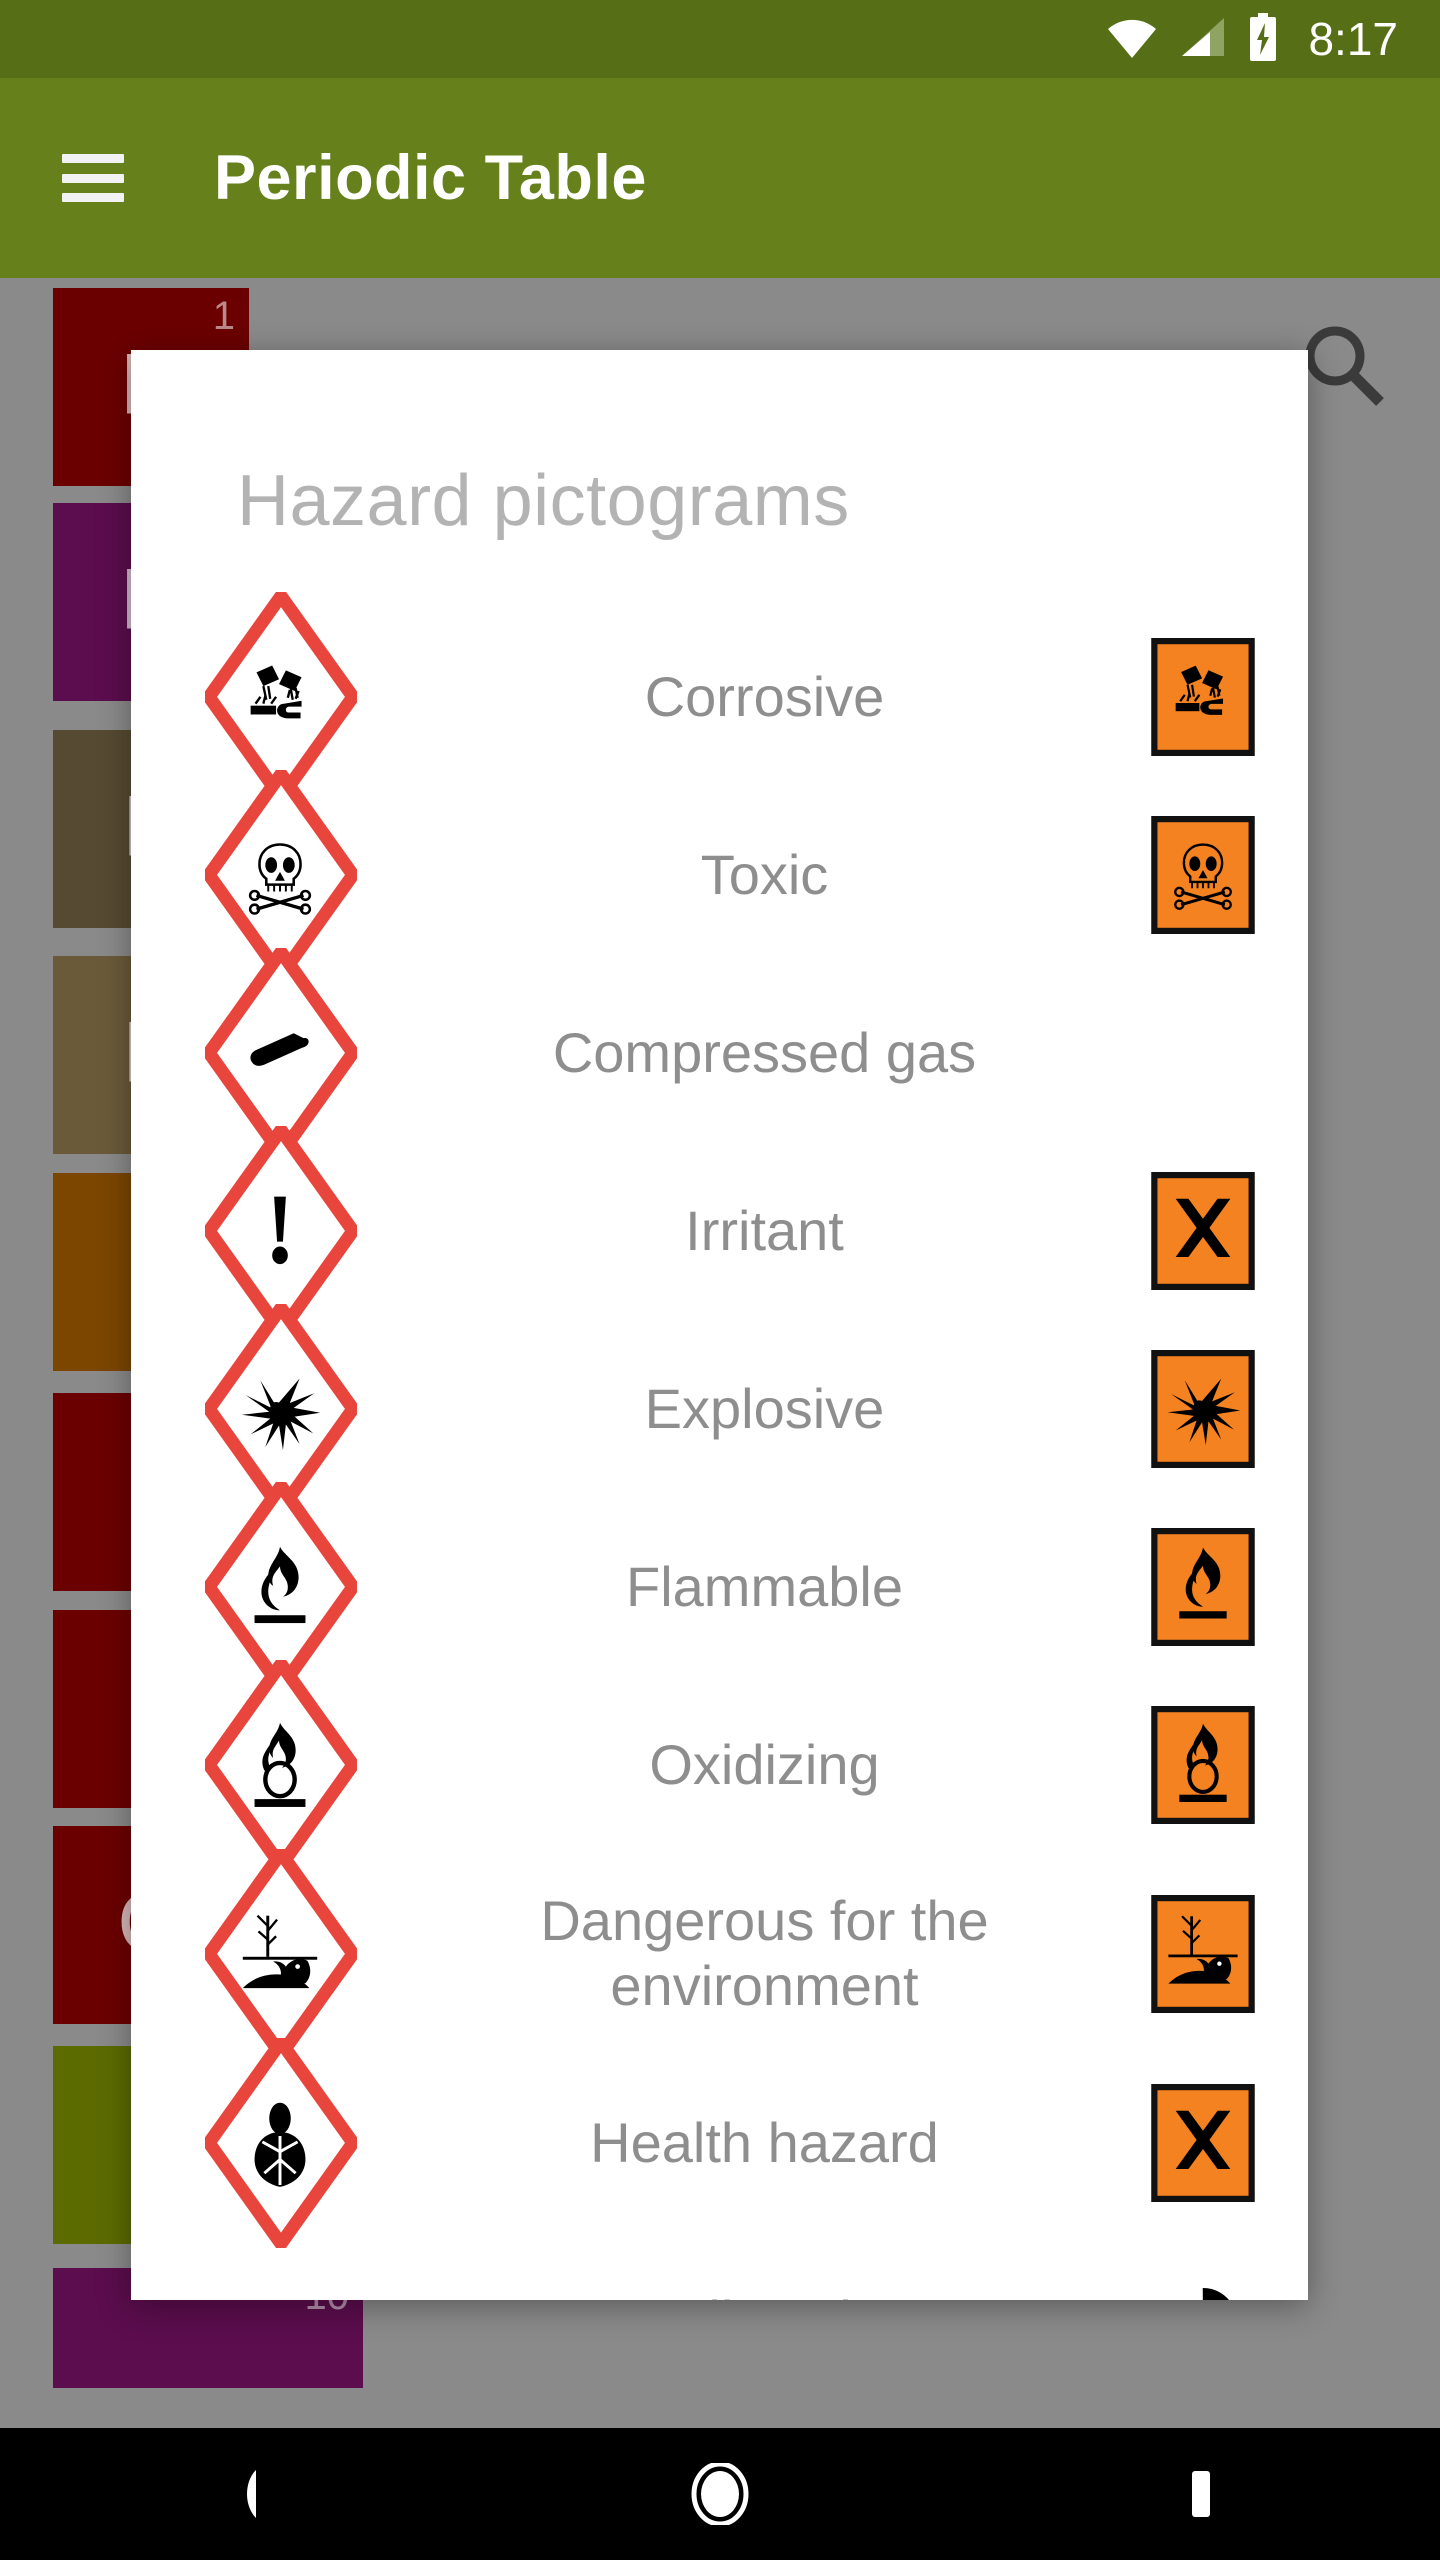 The image size is (1440, 2560). What do you see at coordinates (1203, 2284) in the screenshot?
I see `radioactive-trefoil-icon` at bounding box center [1203, 2284].